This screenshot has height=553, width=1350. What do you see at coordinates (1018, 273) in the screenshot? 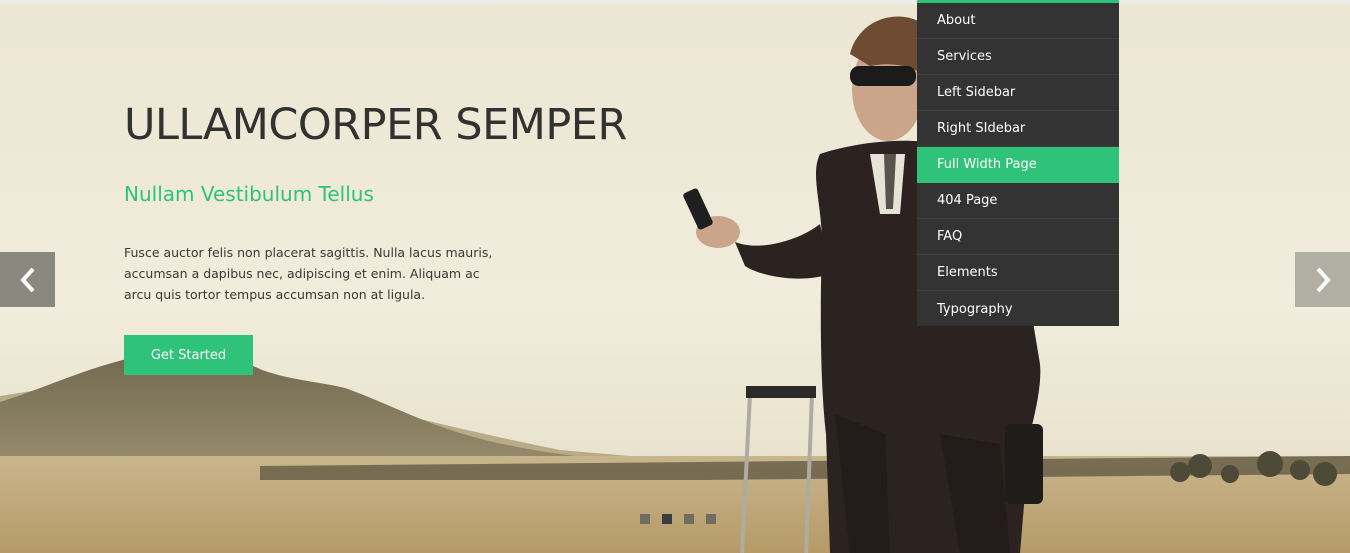
I see `menu-item-elements: Elements` at bounding box center [1018, 273].